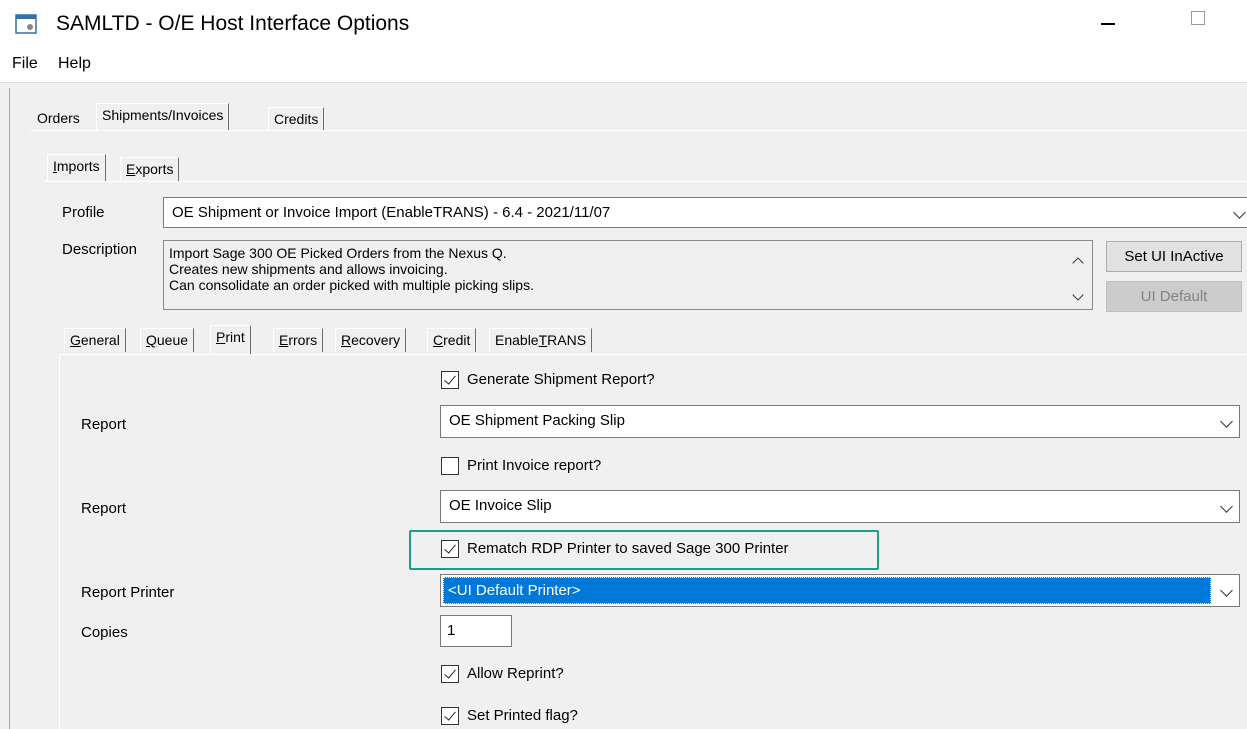 The width and height of the screenshot is (1247, 729). What do you see at coordinates (74, 64) in the screenshot?
I see `menu-help: Help` at bounding box center [74, 64].